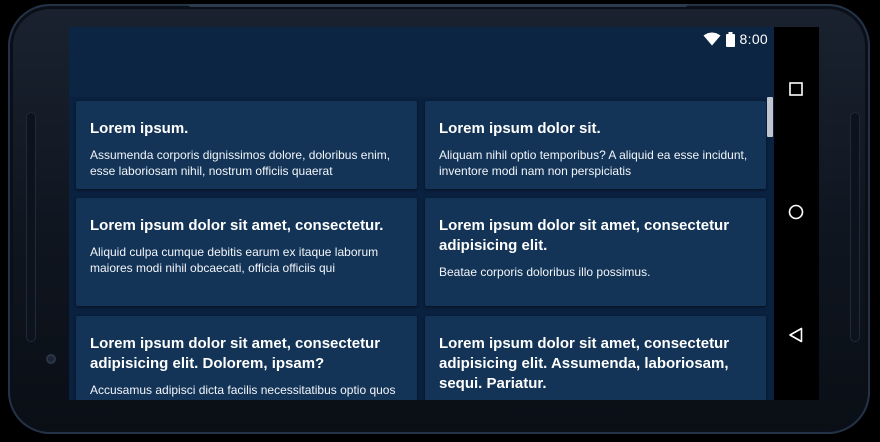  I want to click on device-top-rim, so click(438, 5).